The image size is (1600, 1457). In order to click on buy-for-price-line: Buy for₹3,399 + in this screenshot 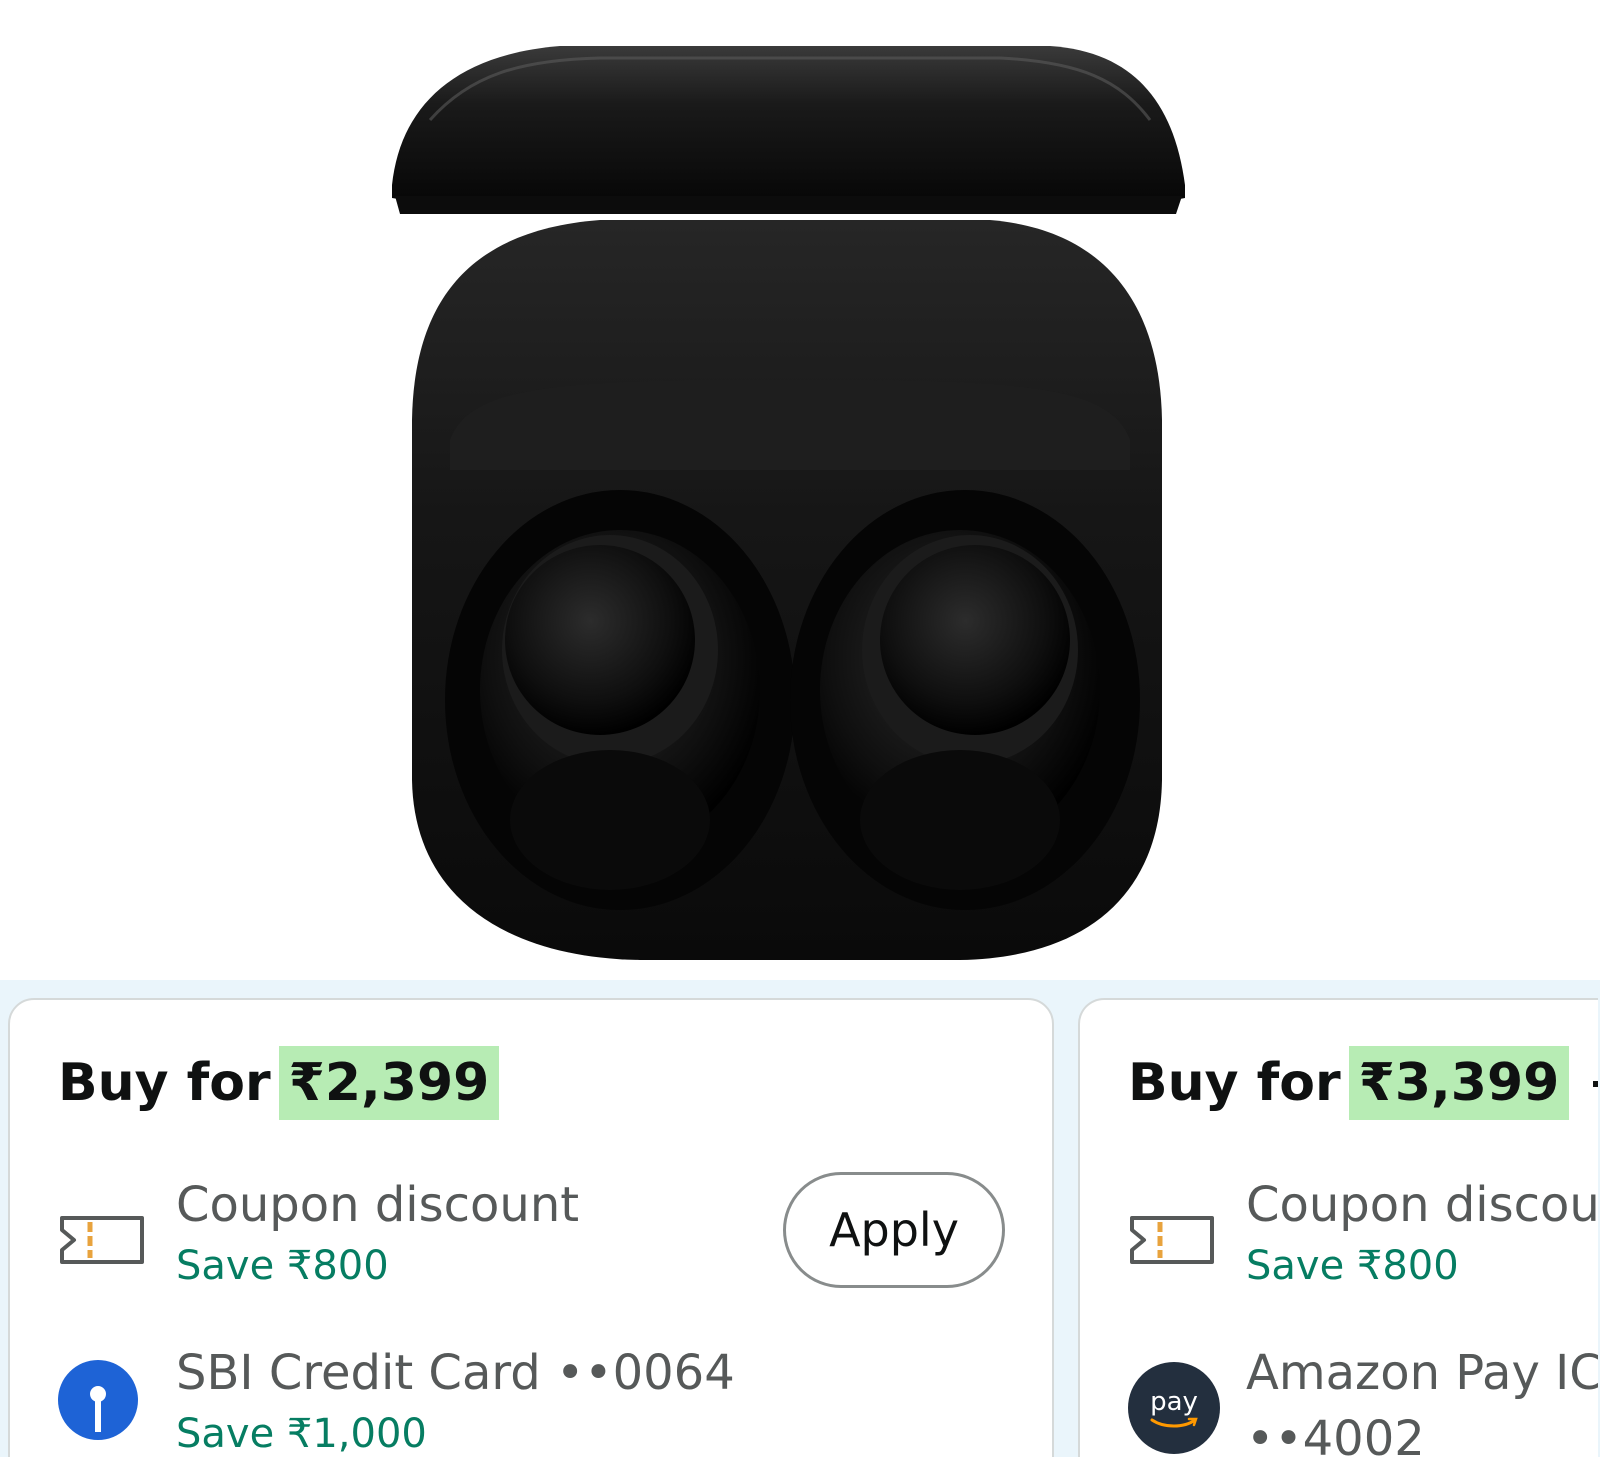, I will do `click(1363, 1083)`.